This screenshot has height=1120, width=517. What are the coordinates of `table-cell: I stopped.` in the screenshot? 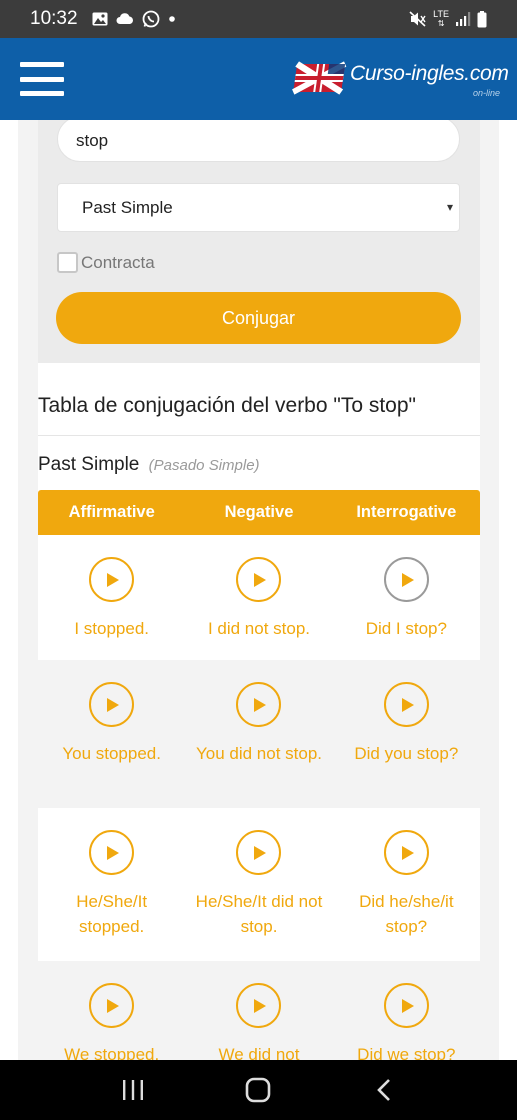 It's located at (111, 597).